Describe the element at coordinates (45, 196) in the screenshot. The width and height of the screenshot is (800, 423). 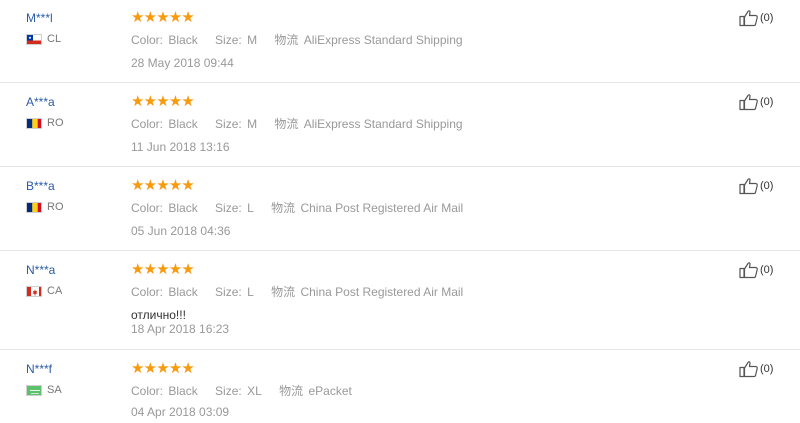
I see `reviewer-info: B***a RO` at that location.